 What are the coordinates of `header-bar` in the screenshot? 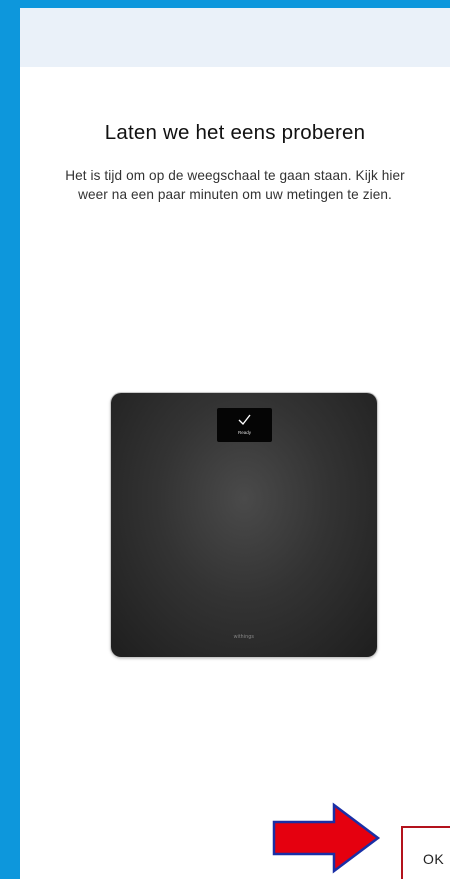 It's located at (235, 37).